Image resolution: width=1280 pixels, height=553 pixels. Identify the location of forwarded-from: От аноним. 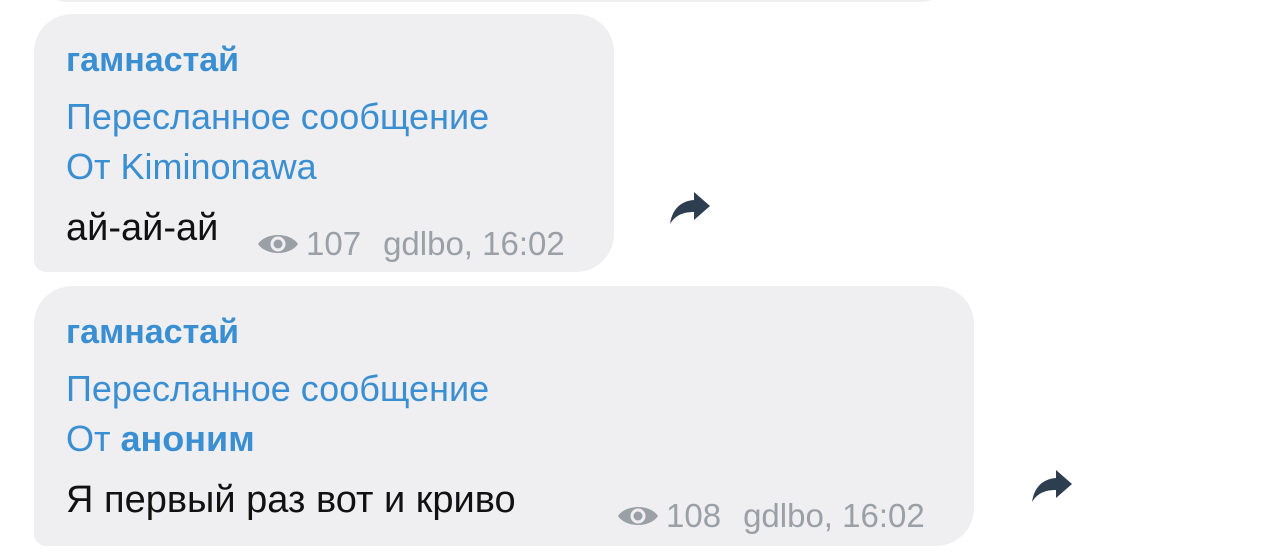
(160, 439).